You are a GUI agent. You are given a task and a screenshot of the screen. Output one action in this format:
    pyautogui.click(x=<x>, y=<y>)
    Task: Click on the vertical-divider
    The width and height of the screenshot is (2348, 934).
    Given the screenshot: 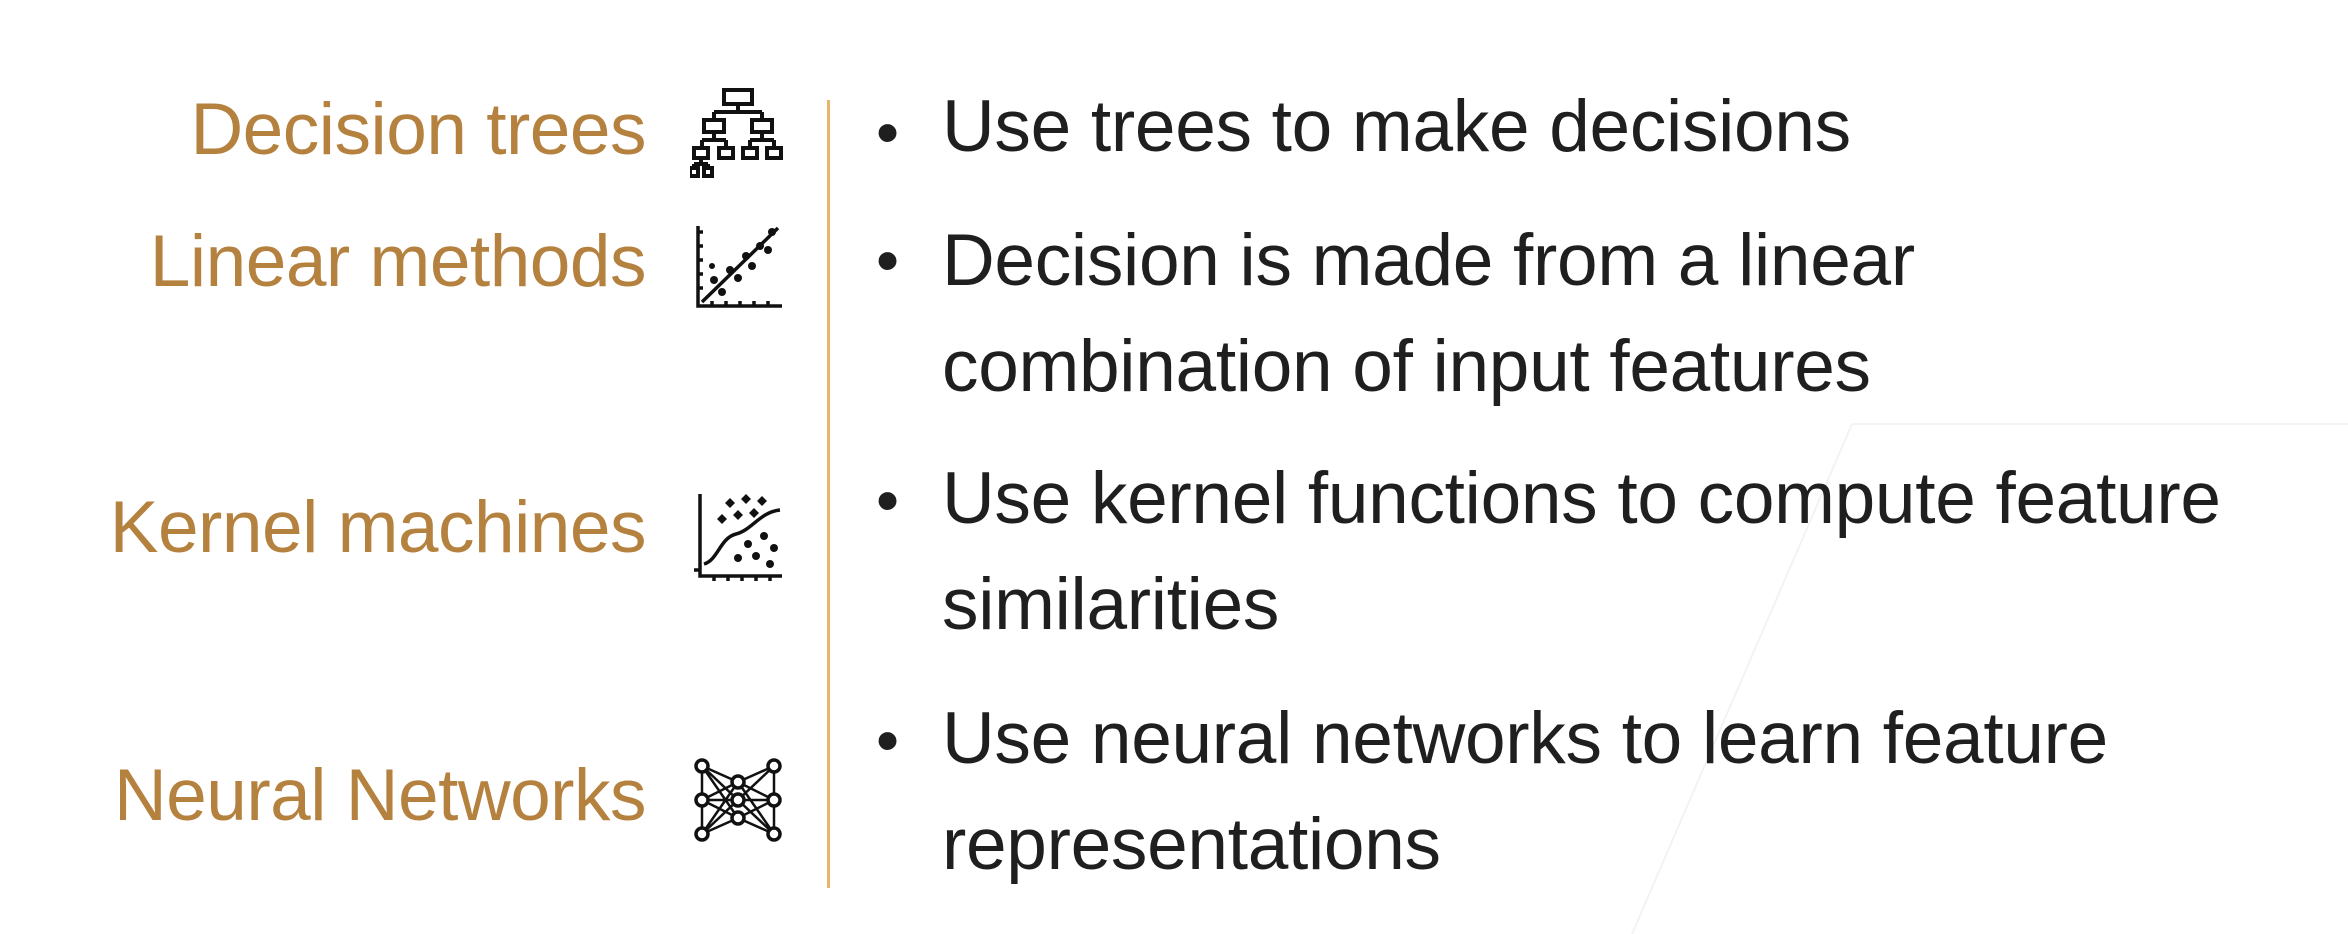 What is the action you would take?
    pyautogui.click(x=828, y=494)
    